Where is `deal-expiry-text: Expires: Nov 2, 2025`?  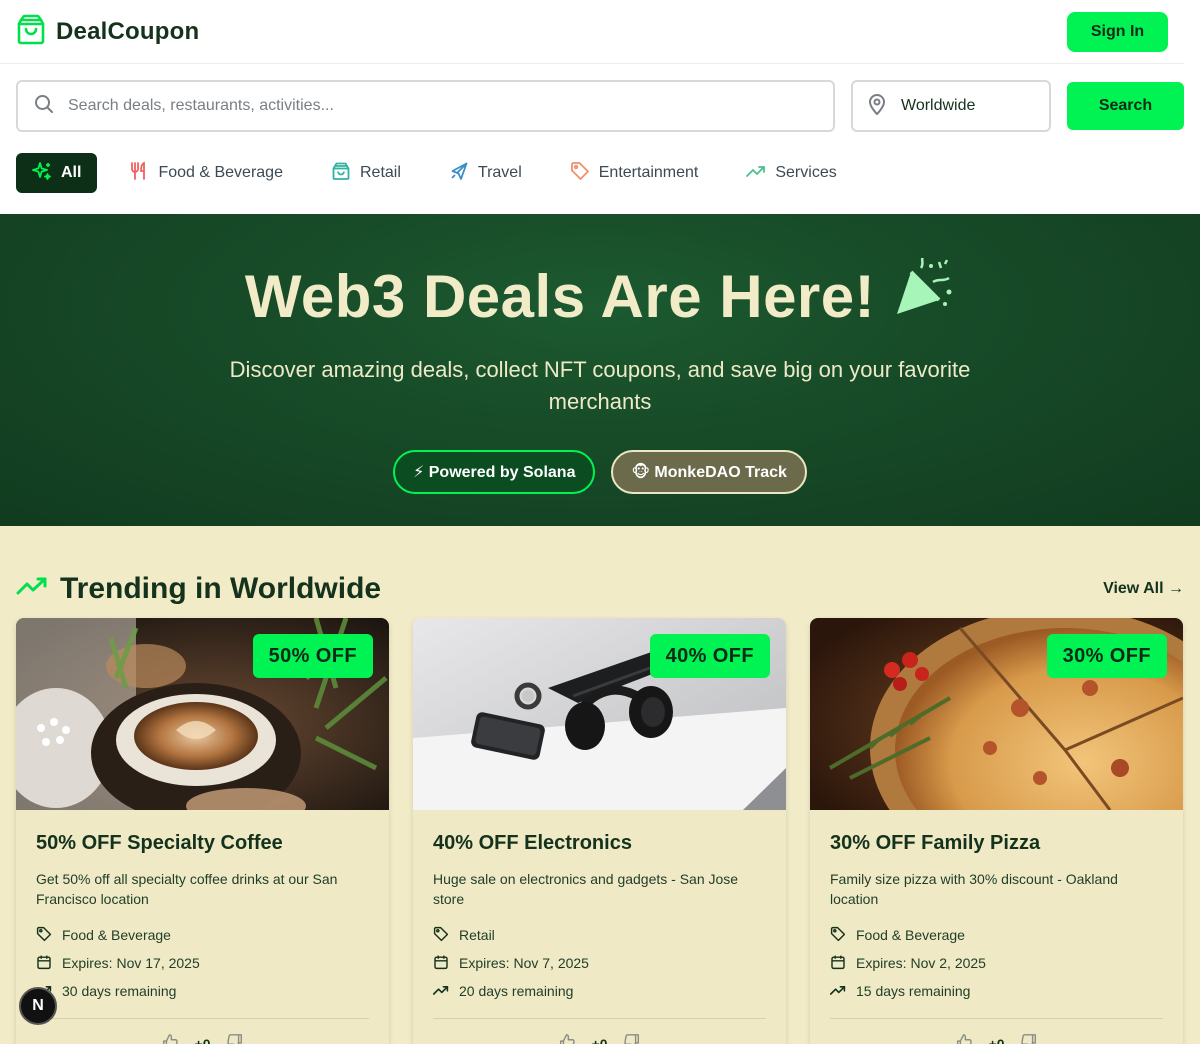 deal-expiry-text: Expires: Nov 2, 2025 is located at coordinates (921, 963).